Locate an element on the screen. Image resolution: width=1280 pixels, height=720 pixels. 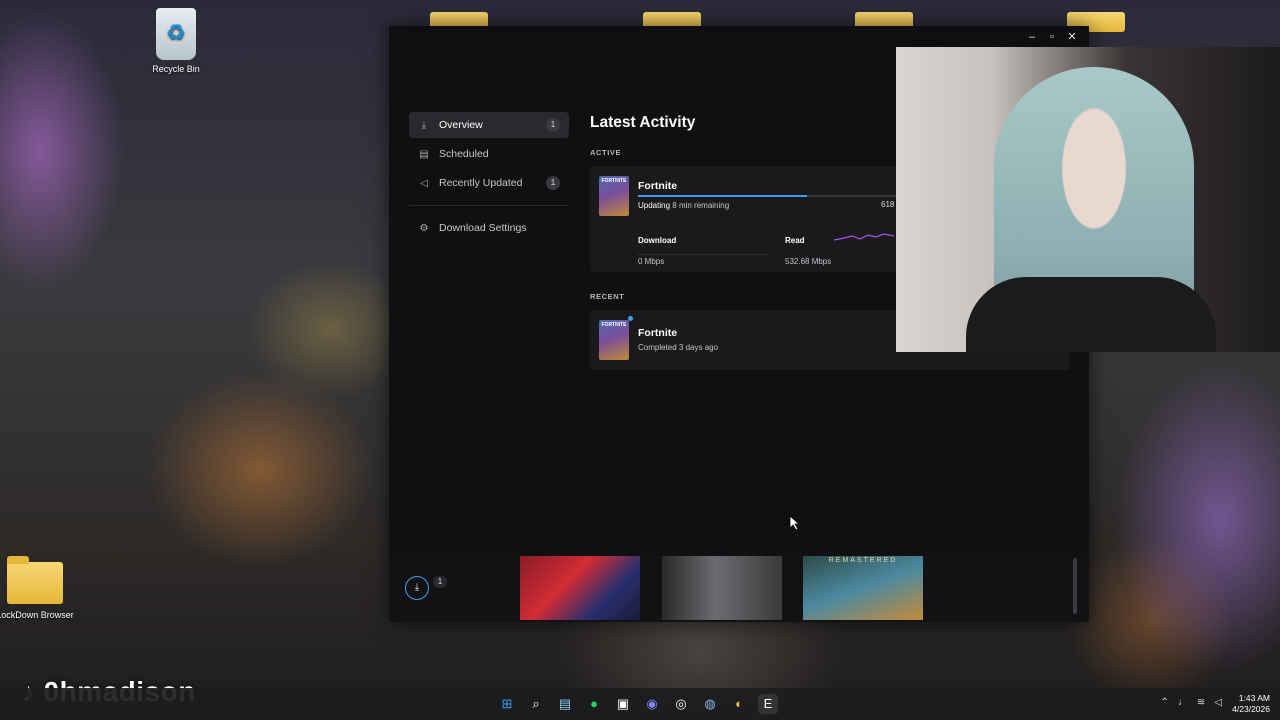
bioshock-tile: REMASTERED is located at coordinates (863, 588).